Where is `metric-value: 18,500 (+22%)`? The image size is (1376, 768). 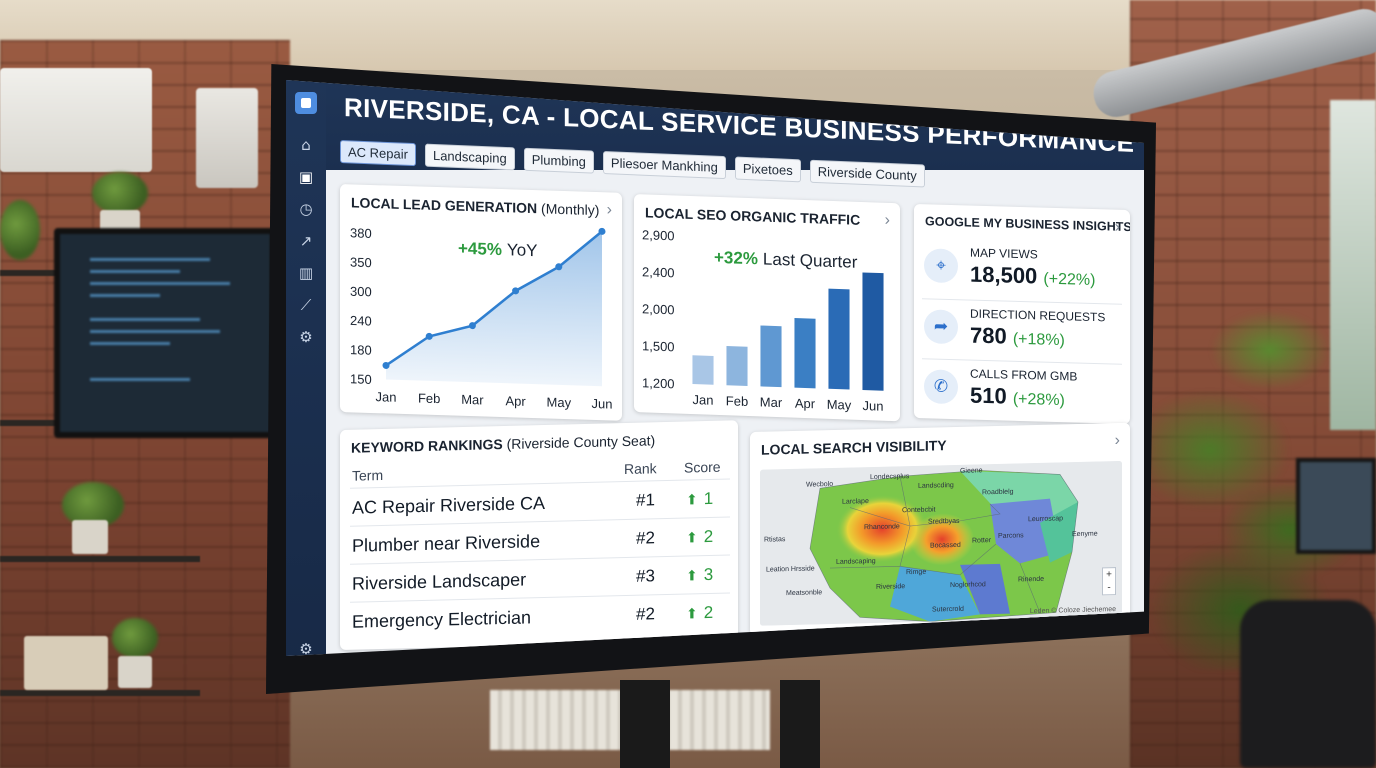 metric-value: 18,500 (+22%) is located at coordinates (1032, 277).